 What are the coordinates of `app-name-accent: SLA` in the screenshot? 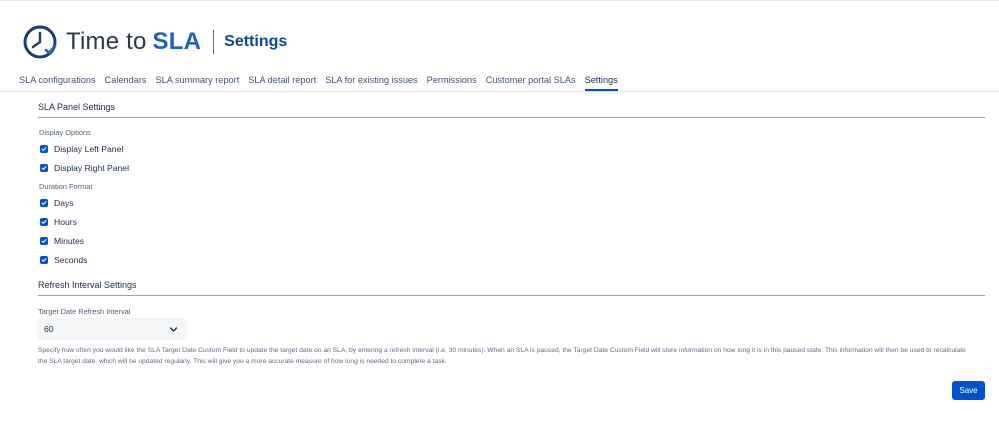 It's located at (177, 41).